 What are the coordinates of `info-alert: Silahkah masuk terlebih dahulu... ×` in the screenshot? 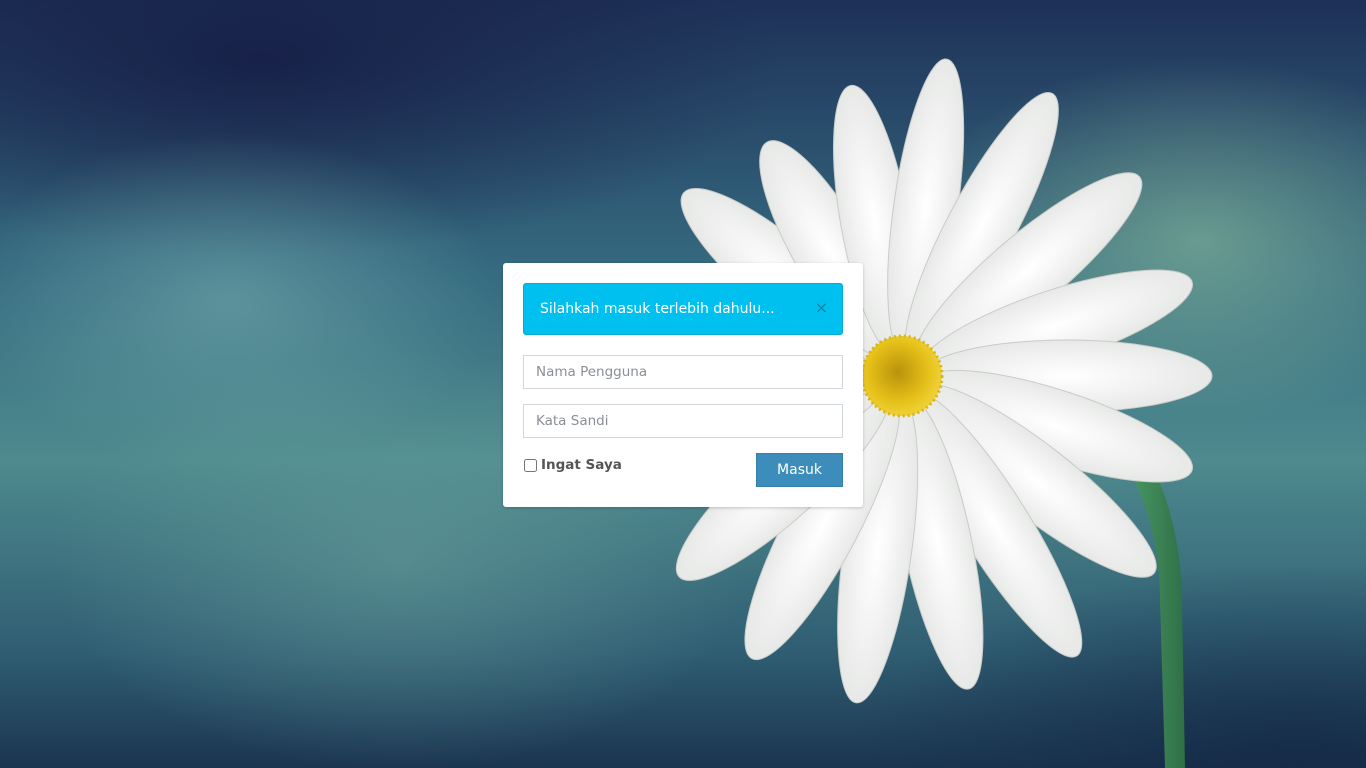 It's located at (683, 309).